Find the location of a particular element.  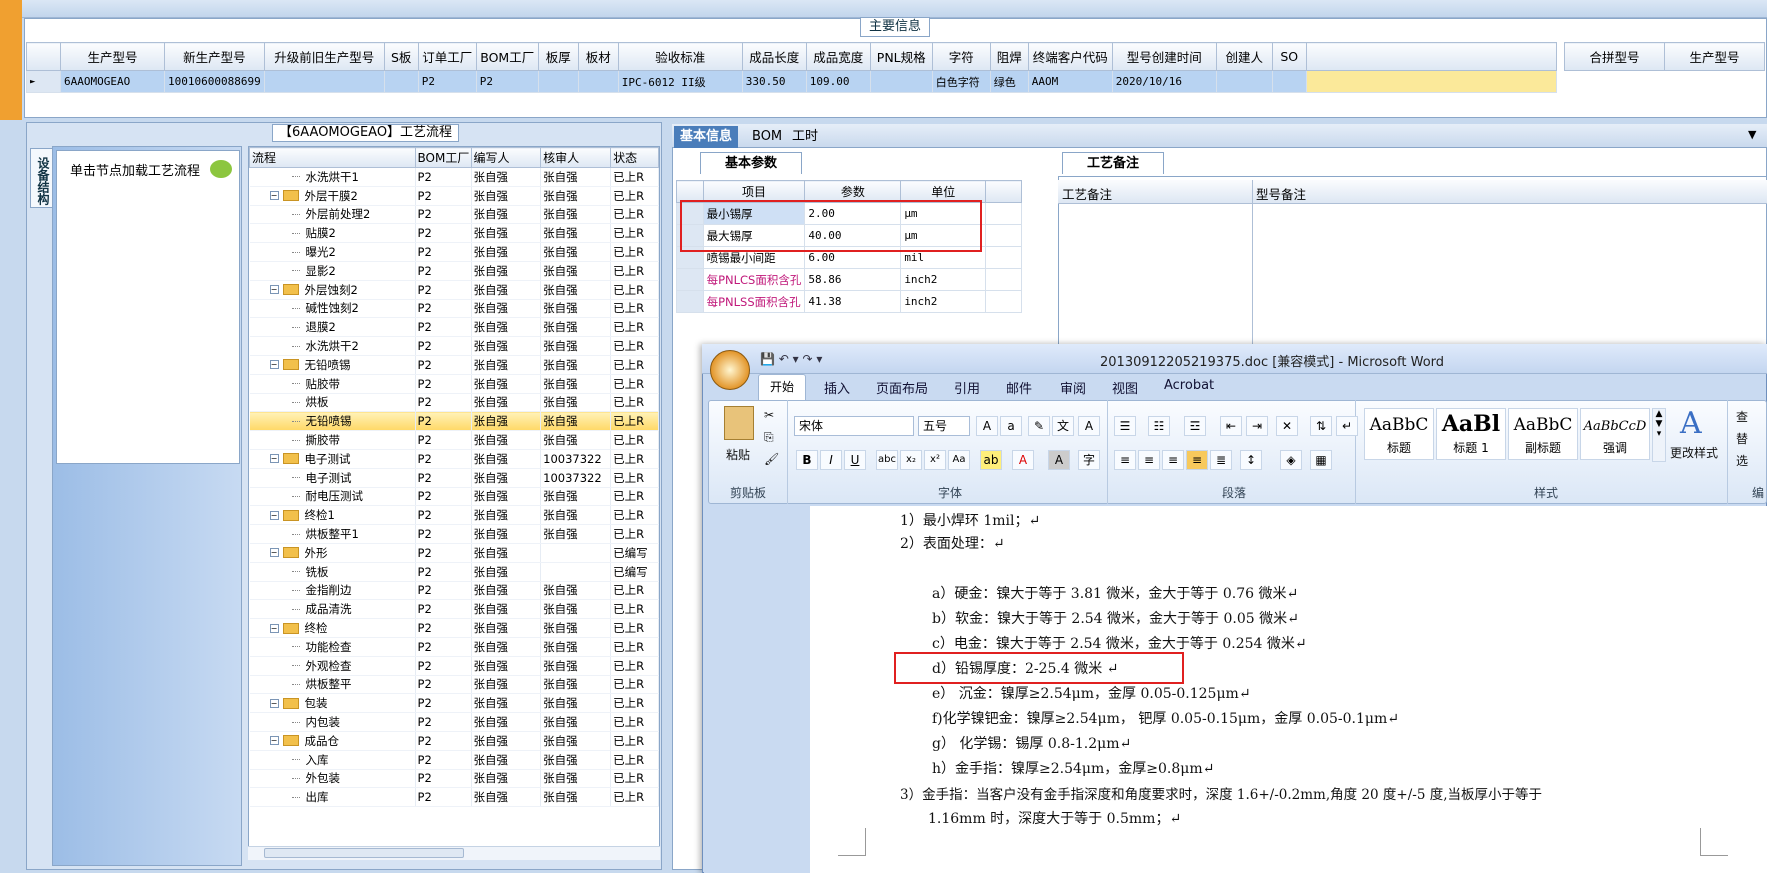

flow-node-cell: 退膜2 is located at coordinates (332, 327).